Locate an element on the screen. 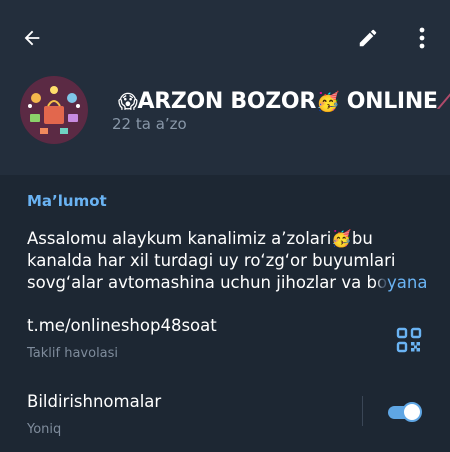 The width and height of the screenshot is (450, 452). invite-link-label: Taklif havolasi is located at coordinates (73, 353).